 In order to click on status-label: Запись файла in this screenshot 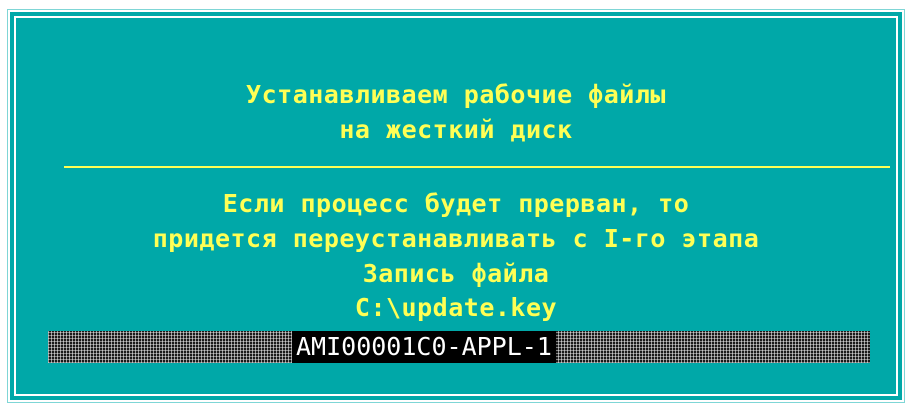, I will do `click(456, 273)`.